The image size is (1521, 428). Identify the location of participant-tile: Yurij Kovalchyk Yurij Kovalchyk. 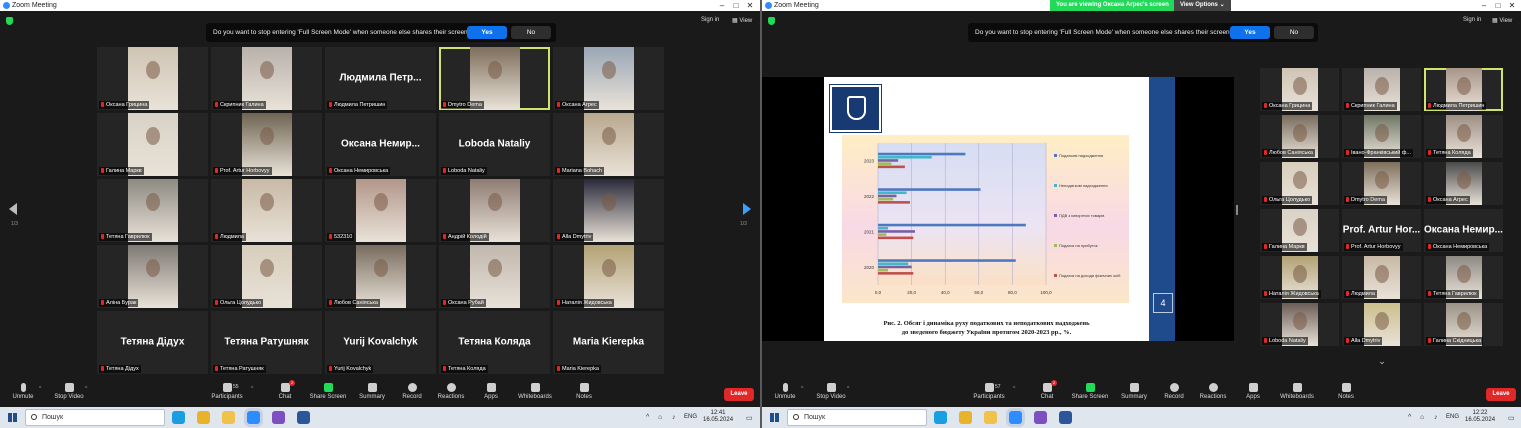
(380, 342).